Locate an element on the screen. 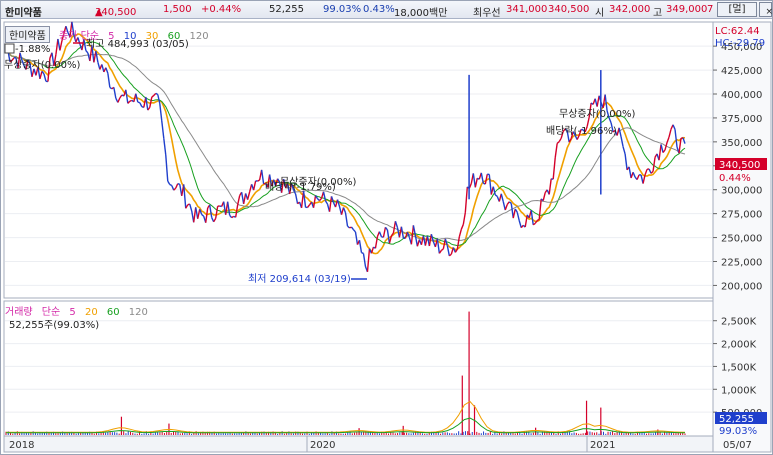 This screenshot has height=455, width=773. best-quote-label: 최우선 is located at coordinates (487, 13).